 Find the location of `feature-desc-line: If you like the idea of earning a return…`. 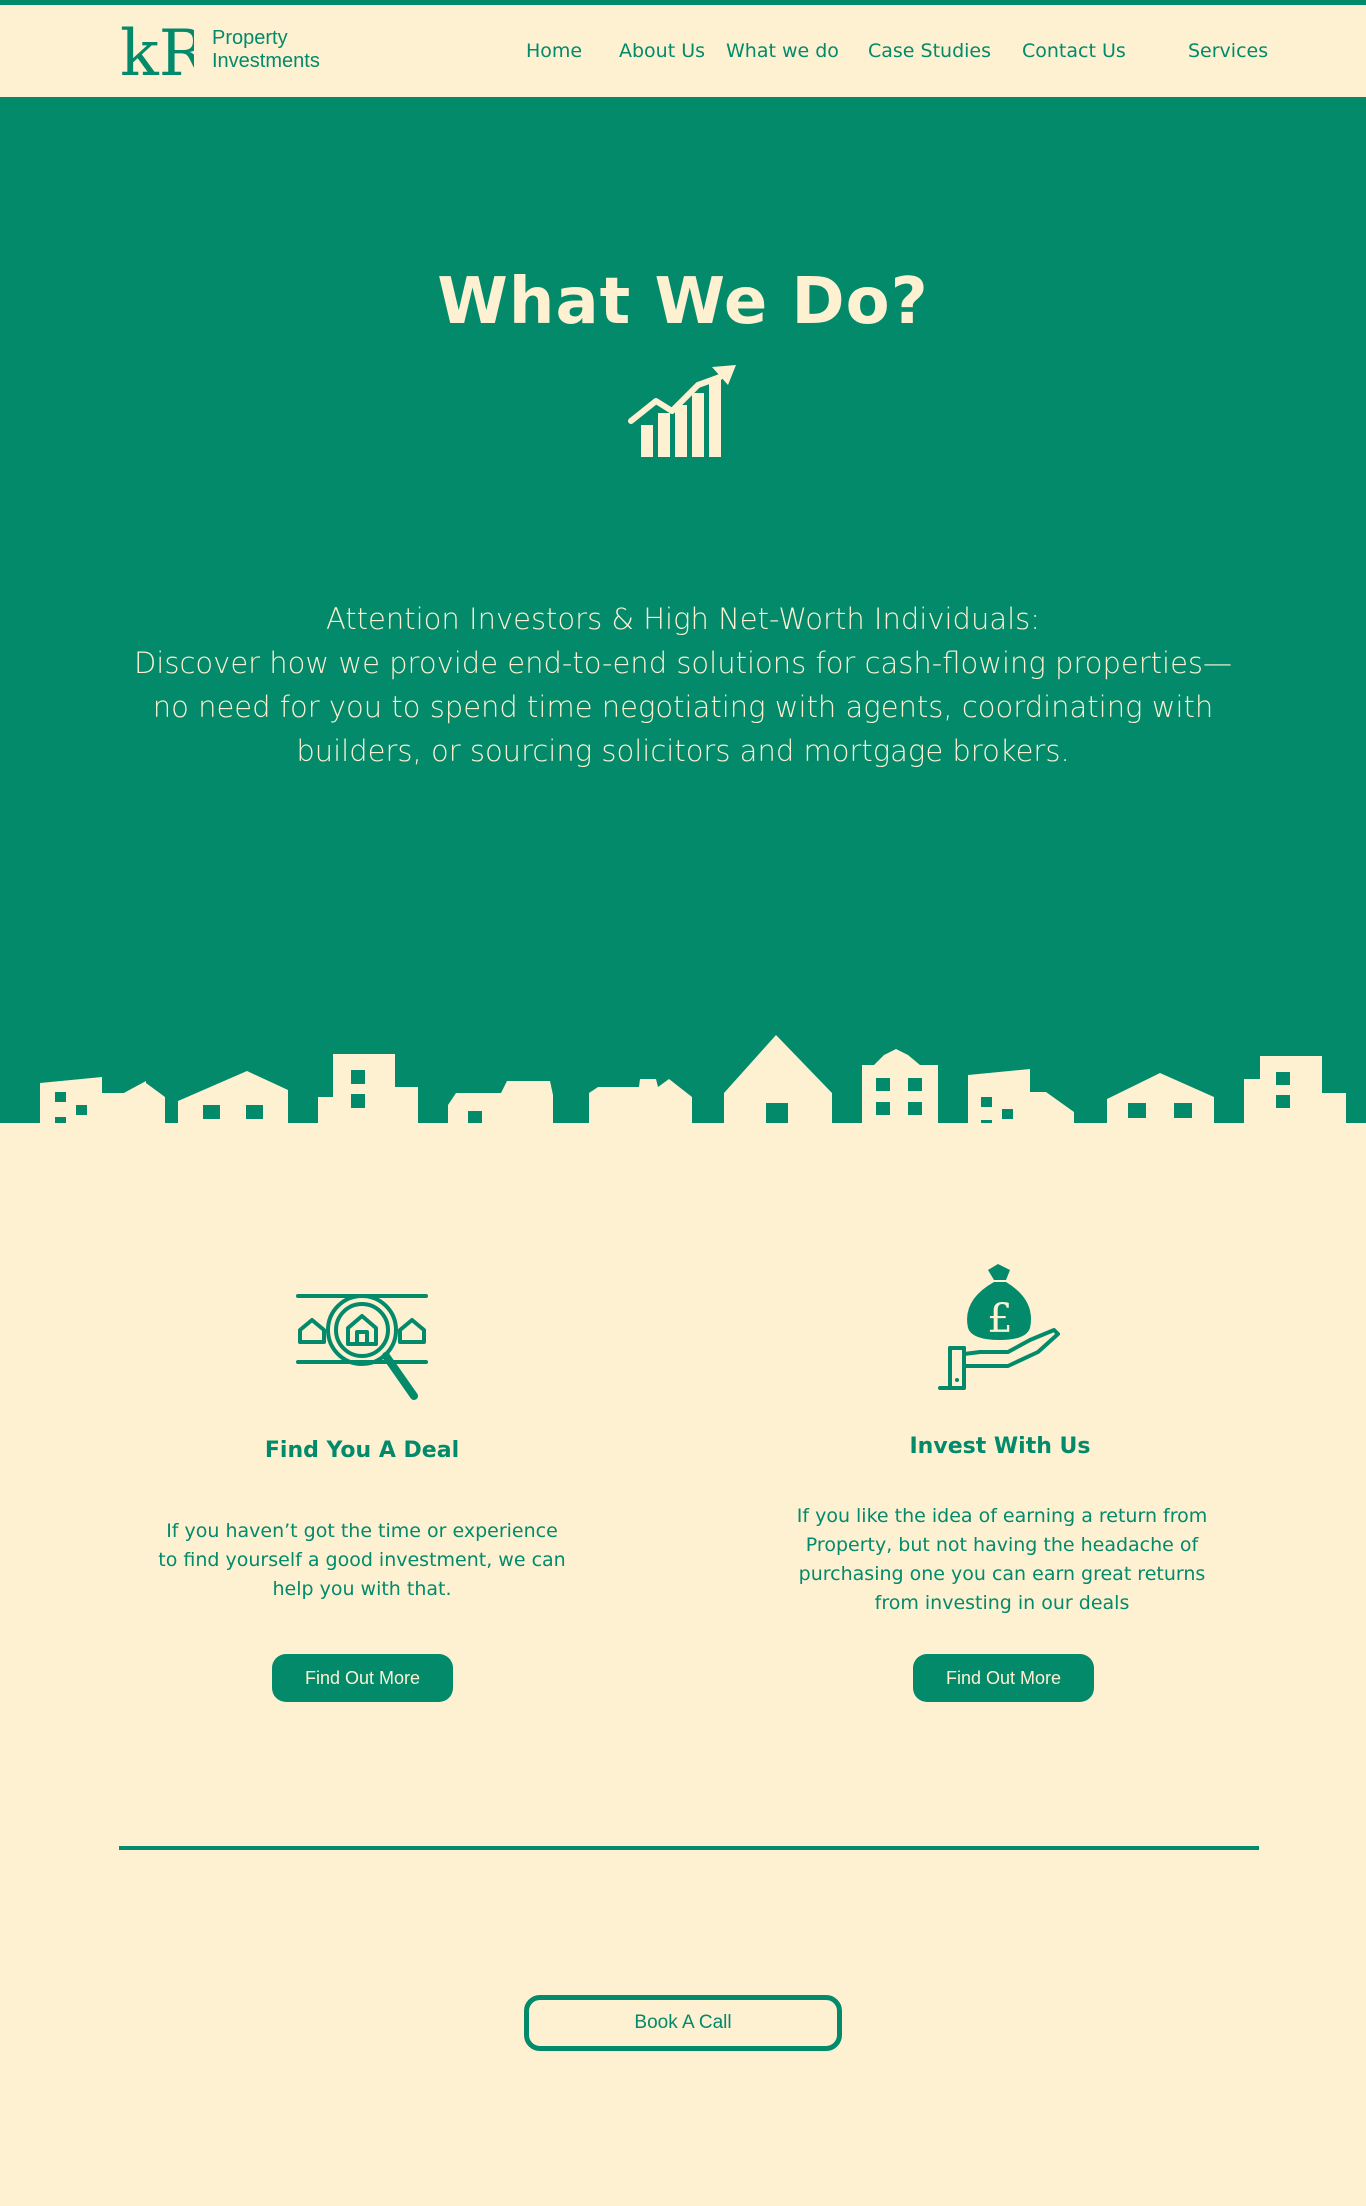

feature-desc-line: If you like the idea of earning a return… is located at coordinates (1002, 1516).